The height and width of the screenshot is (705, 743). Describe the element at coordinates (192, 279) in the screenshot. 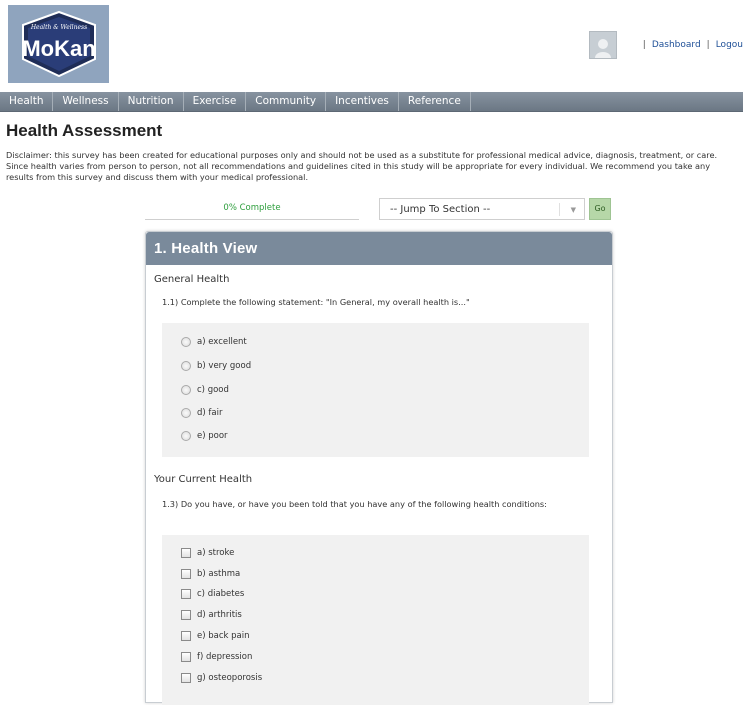

I see `group-heading-general-health: General Health` at that location.